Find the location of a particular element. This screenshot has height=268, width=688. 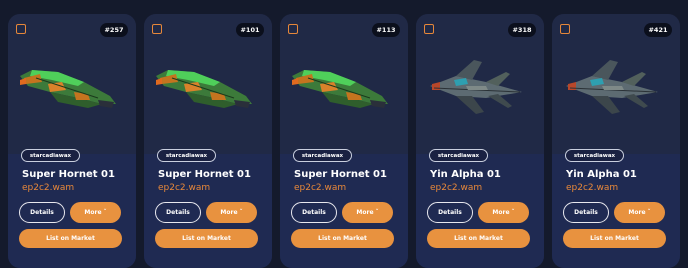

asset-id-badge: #318 is located at coordinates (522, 30).